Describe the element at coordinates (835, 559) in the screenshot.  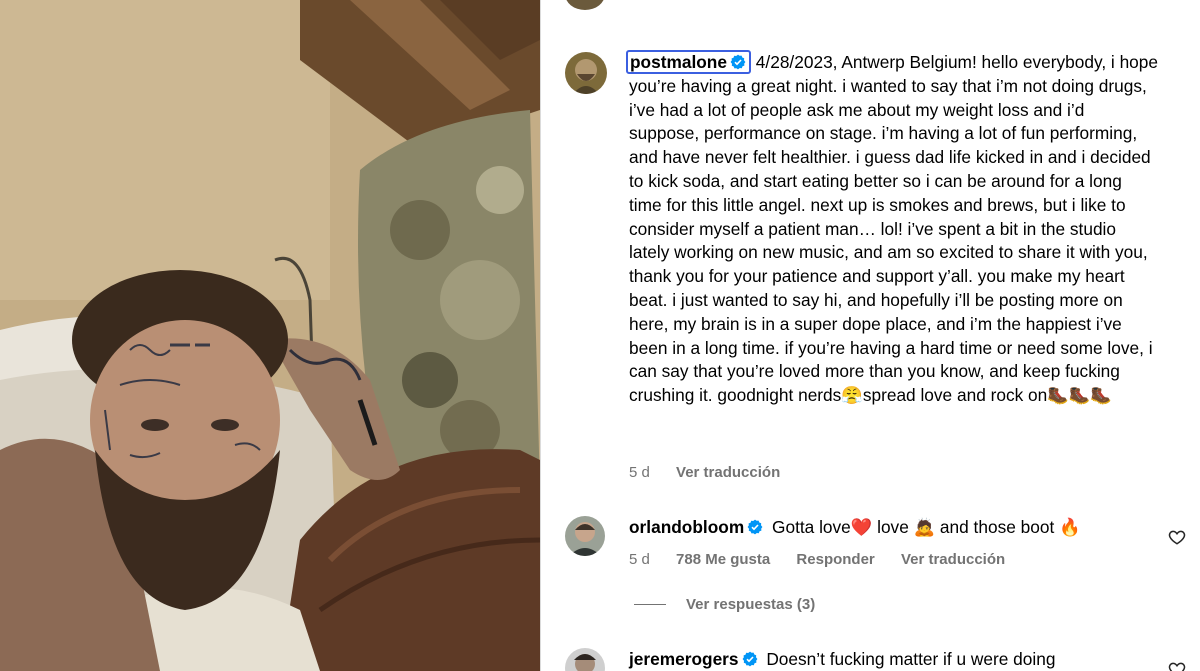
I see `reply-button: Responder` at that location.